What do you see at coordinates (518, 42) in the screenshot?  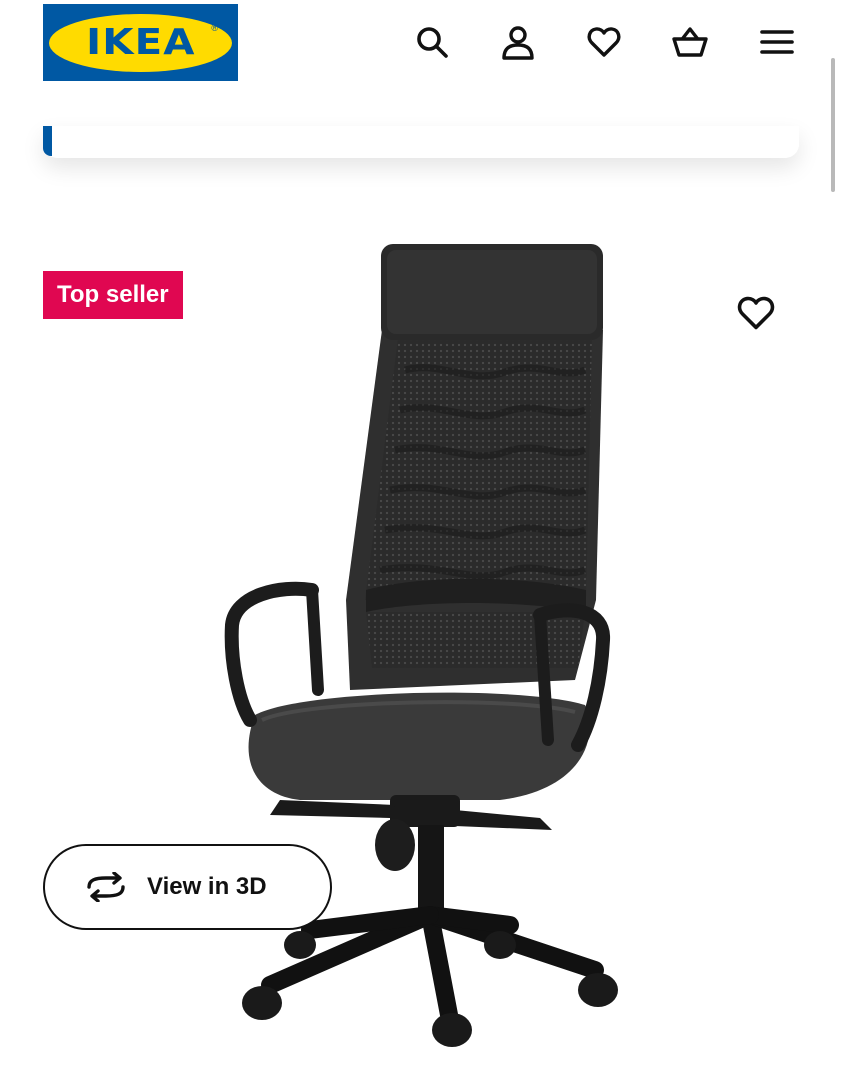 I see `account-icon` at bounding box center [518, 42].